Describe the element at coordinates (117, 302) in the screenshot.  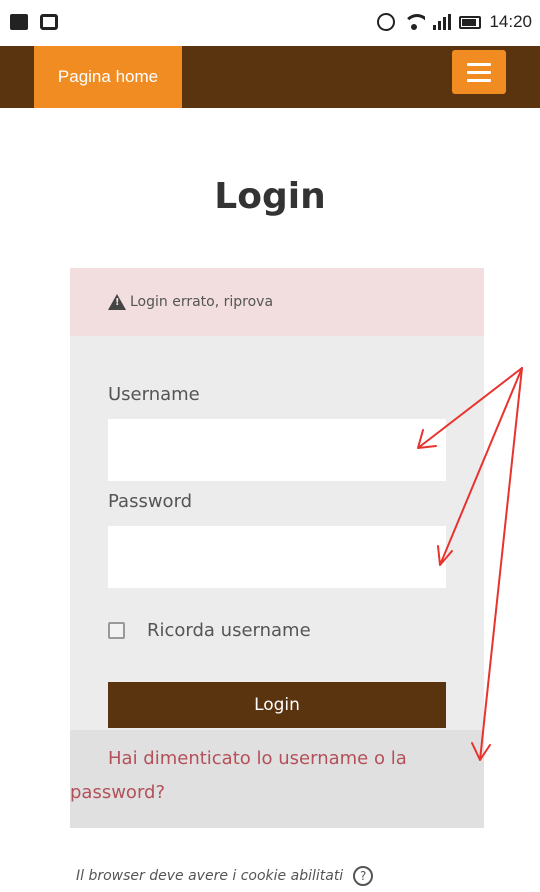
I see `warning-icon` at that location.